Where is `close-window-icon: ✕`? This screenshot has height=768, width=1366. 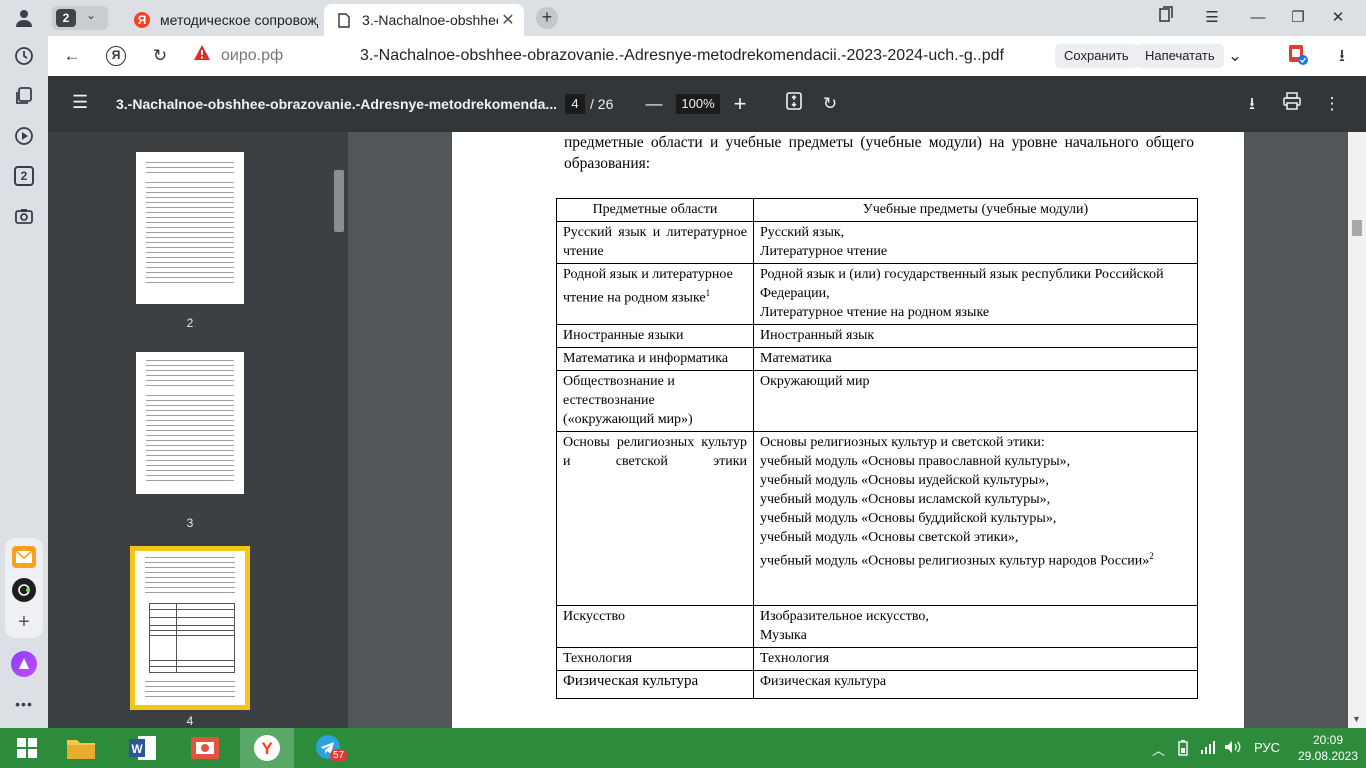
close-window-icon: ✕ is located at coordinates (1338, 18).